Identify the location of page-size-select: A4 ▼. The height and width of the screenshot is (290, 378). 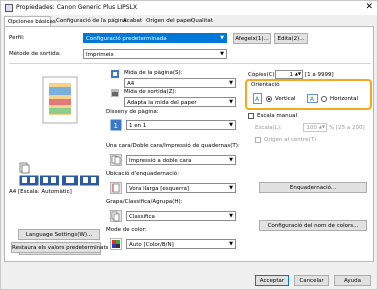
(180, 83).